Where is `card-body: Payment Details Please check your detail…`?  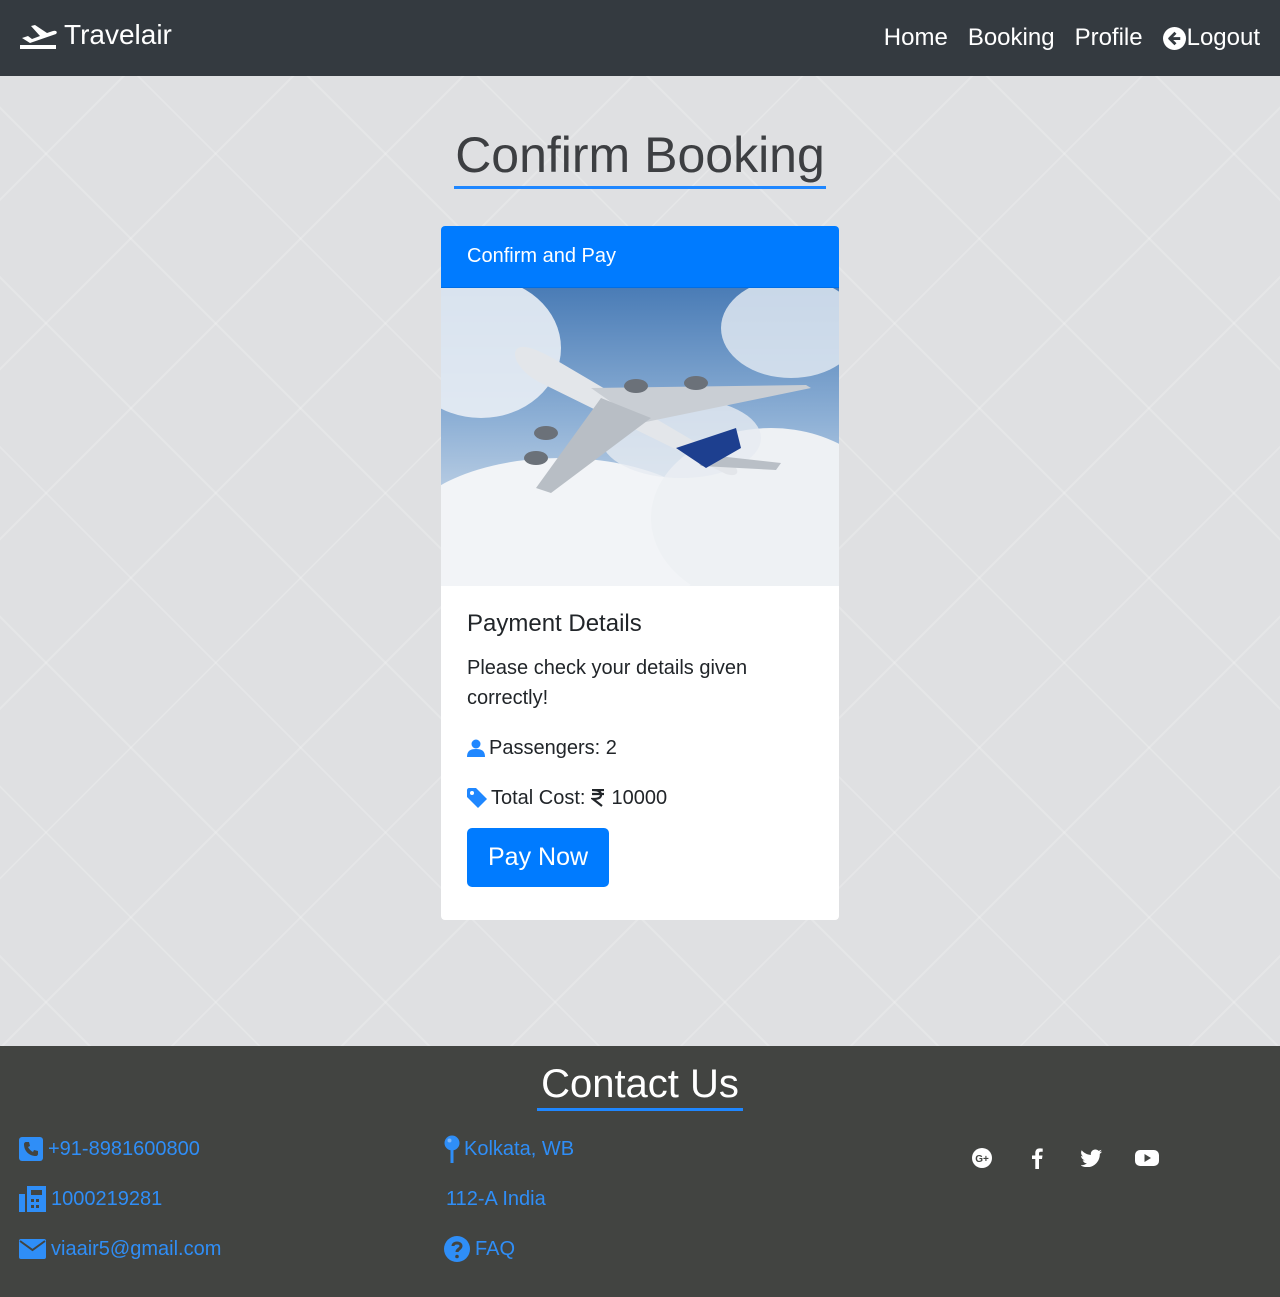 card-body: Payment Details Please check your detail… is located at coordinates (640, 748).